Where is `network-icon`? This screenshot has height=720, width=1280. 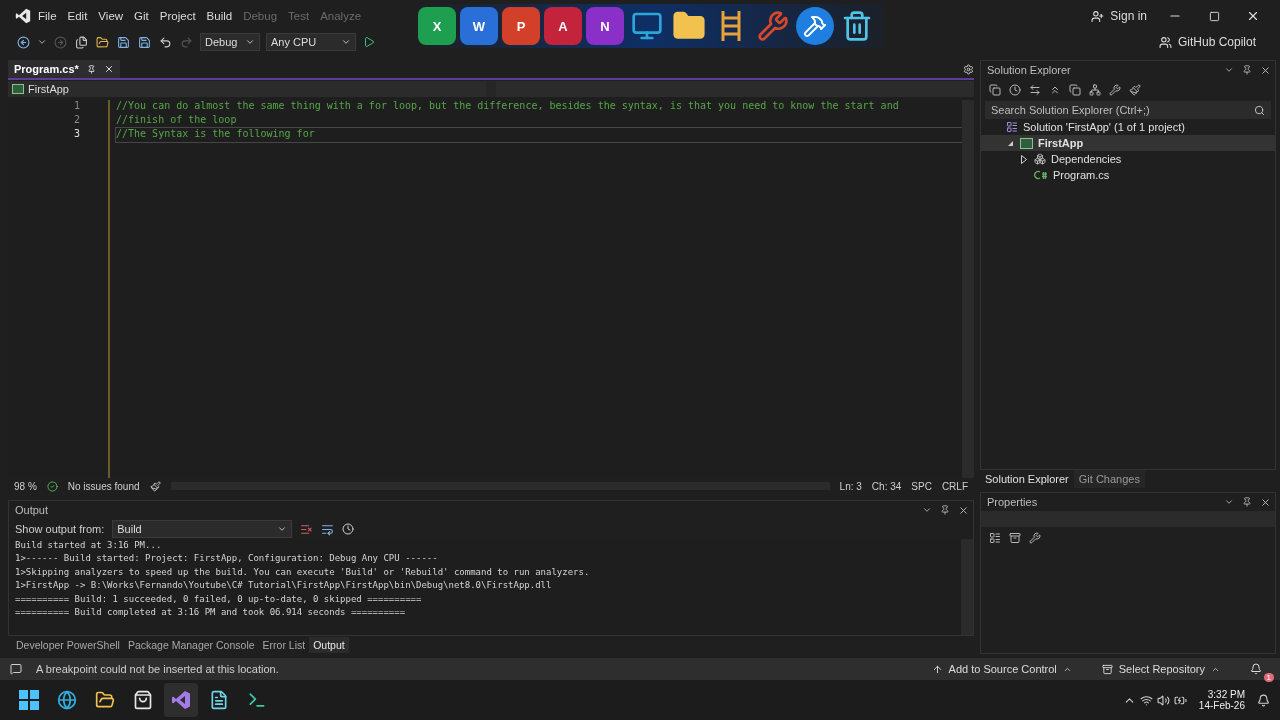 network-icon is located at coordinates (1146, 700).